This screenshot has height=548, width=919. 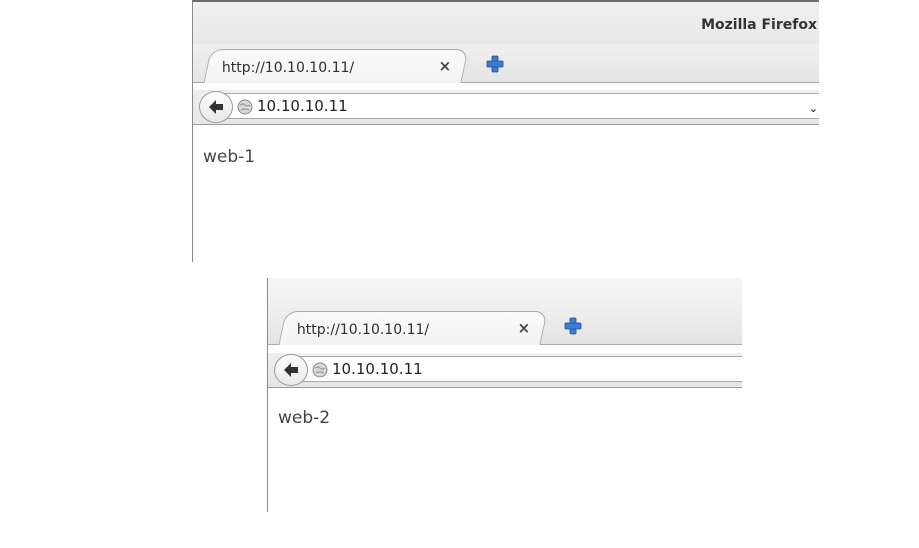 What do you see at coordinates (229, 157) in the screenshot?
I see `page-content-text: web-1` at bounding box center [229, 157].